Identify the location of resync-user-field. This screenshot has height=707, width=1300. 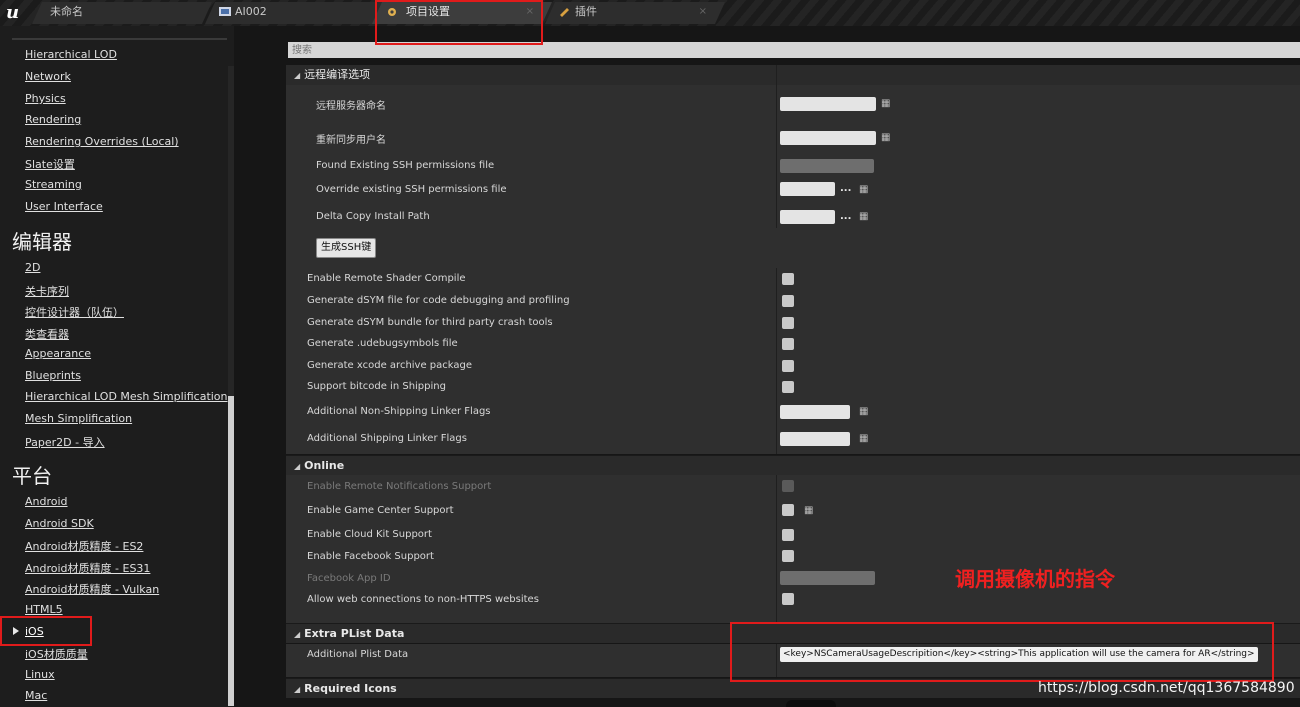
(828, 138).